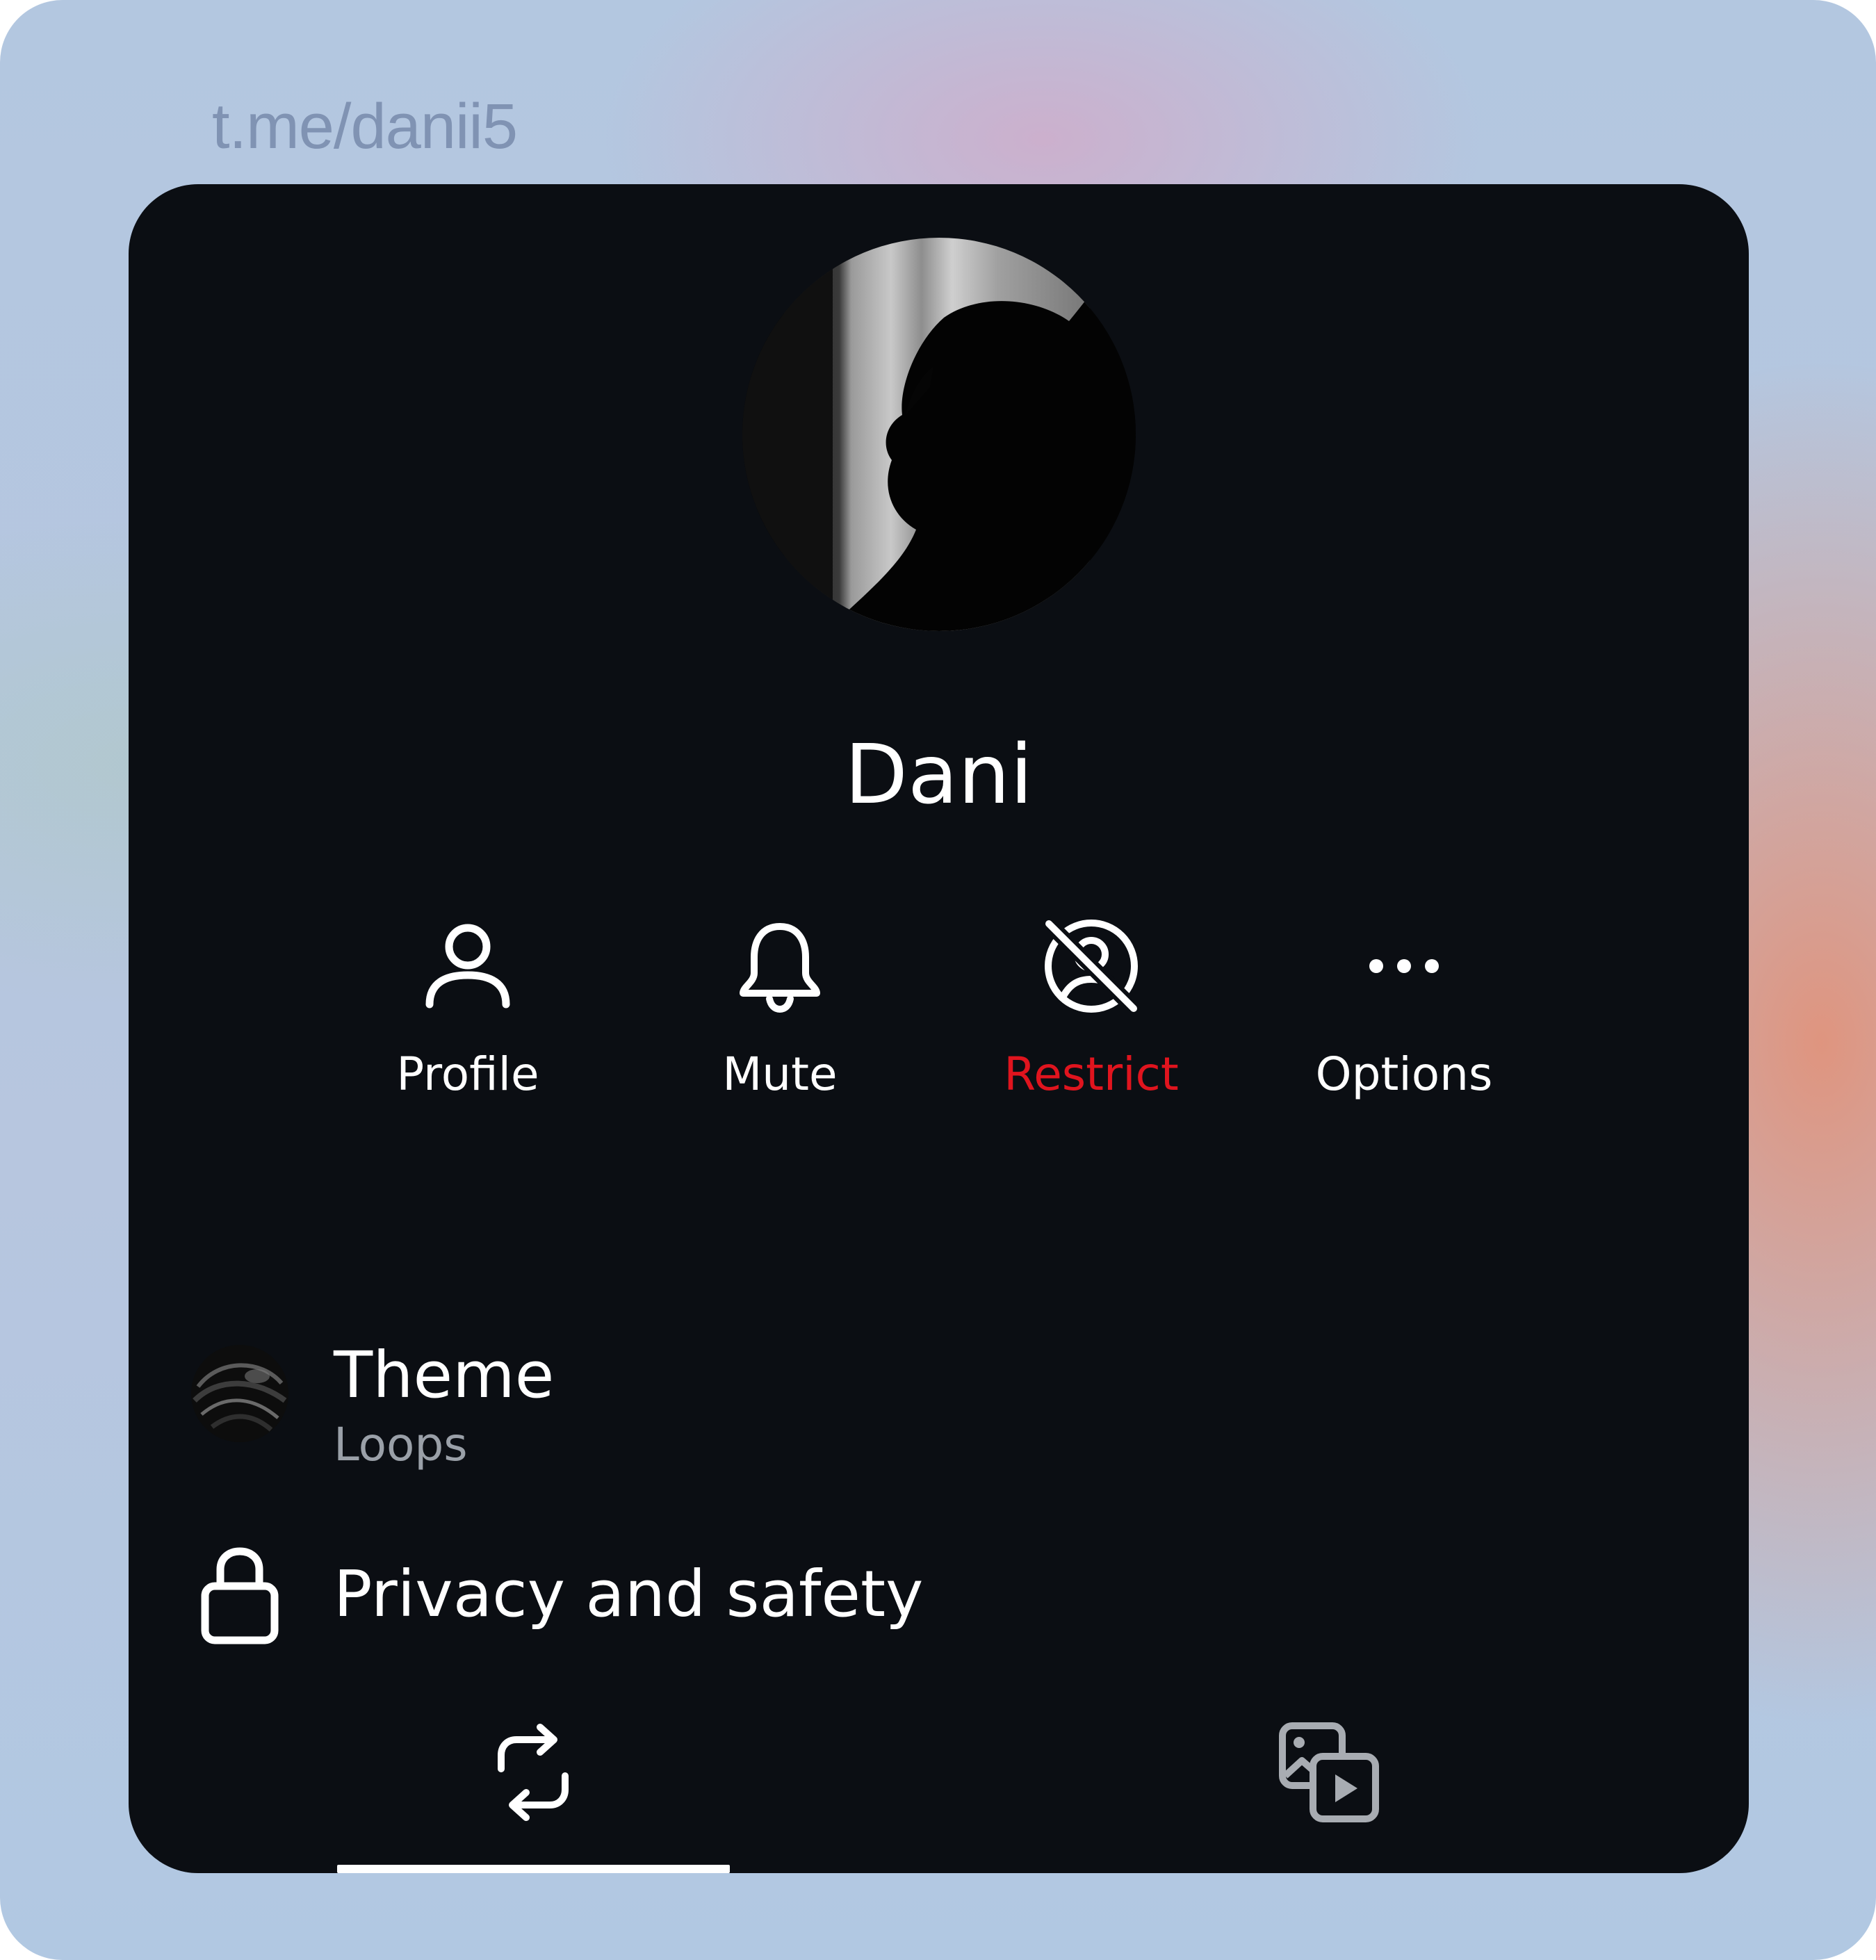 This screenshot has height=1960, width=1876. Describe the element at coordinates (629, 1594) in the screenshot. I see `privacy-label: Privacy and safety` at that location.